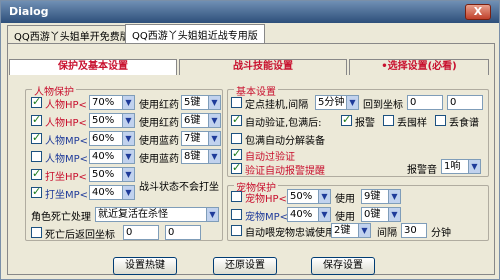  I want to click on pet-mp-label: 宠物MP<, so click(267, 217).